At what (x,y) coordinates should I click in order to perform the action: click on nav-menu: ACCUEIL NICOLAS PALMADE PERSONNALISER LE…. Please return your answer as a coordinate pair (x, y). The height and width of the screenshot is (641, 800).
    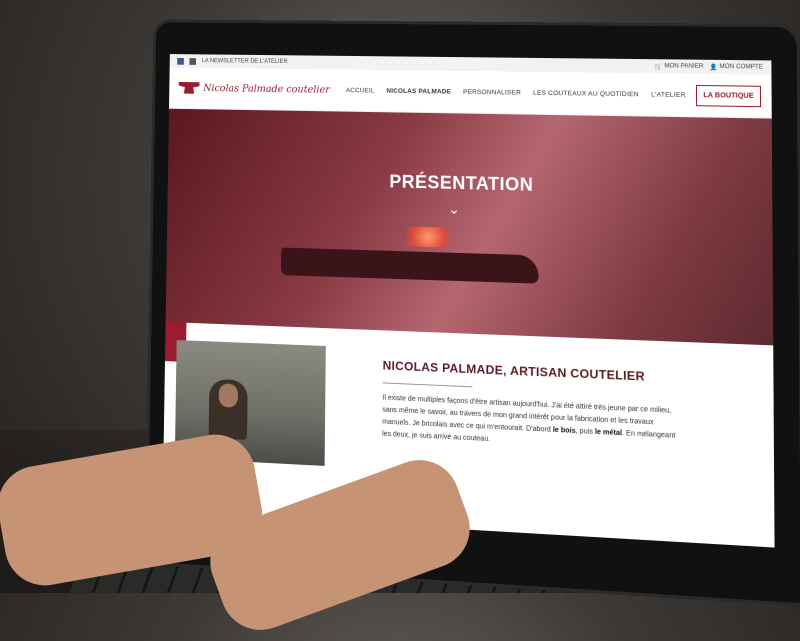
    Looking at the image, I should click on (516, 93).